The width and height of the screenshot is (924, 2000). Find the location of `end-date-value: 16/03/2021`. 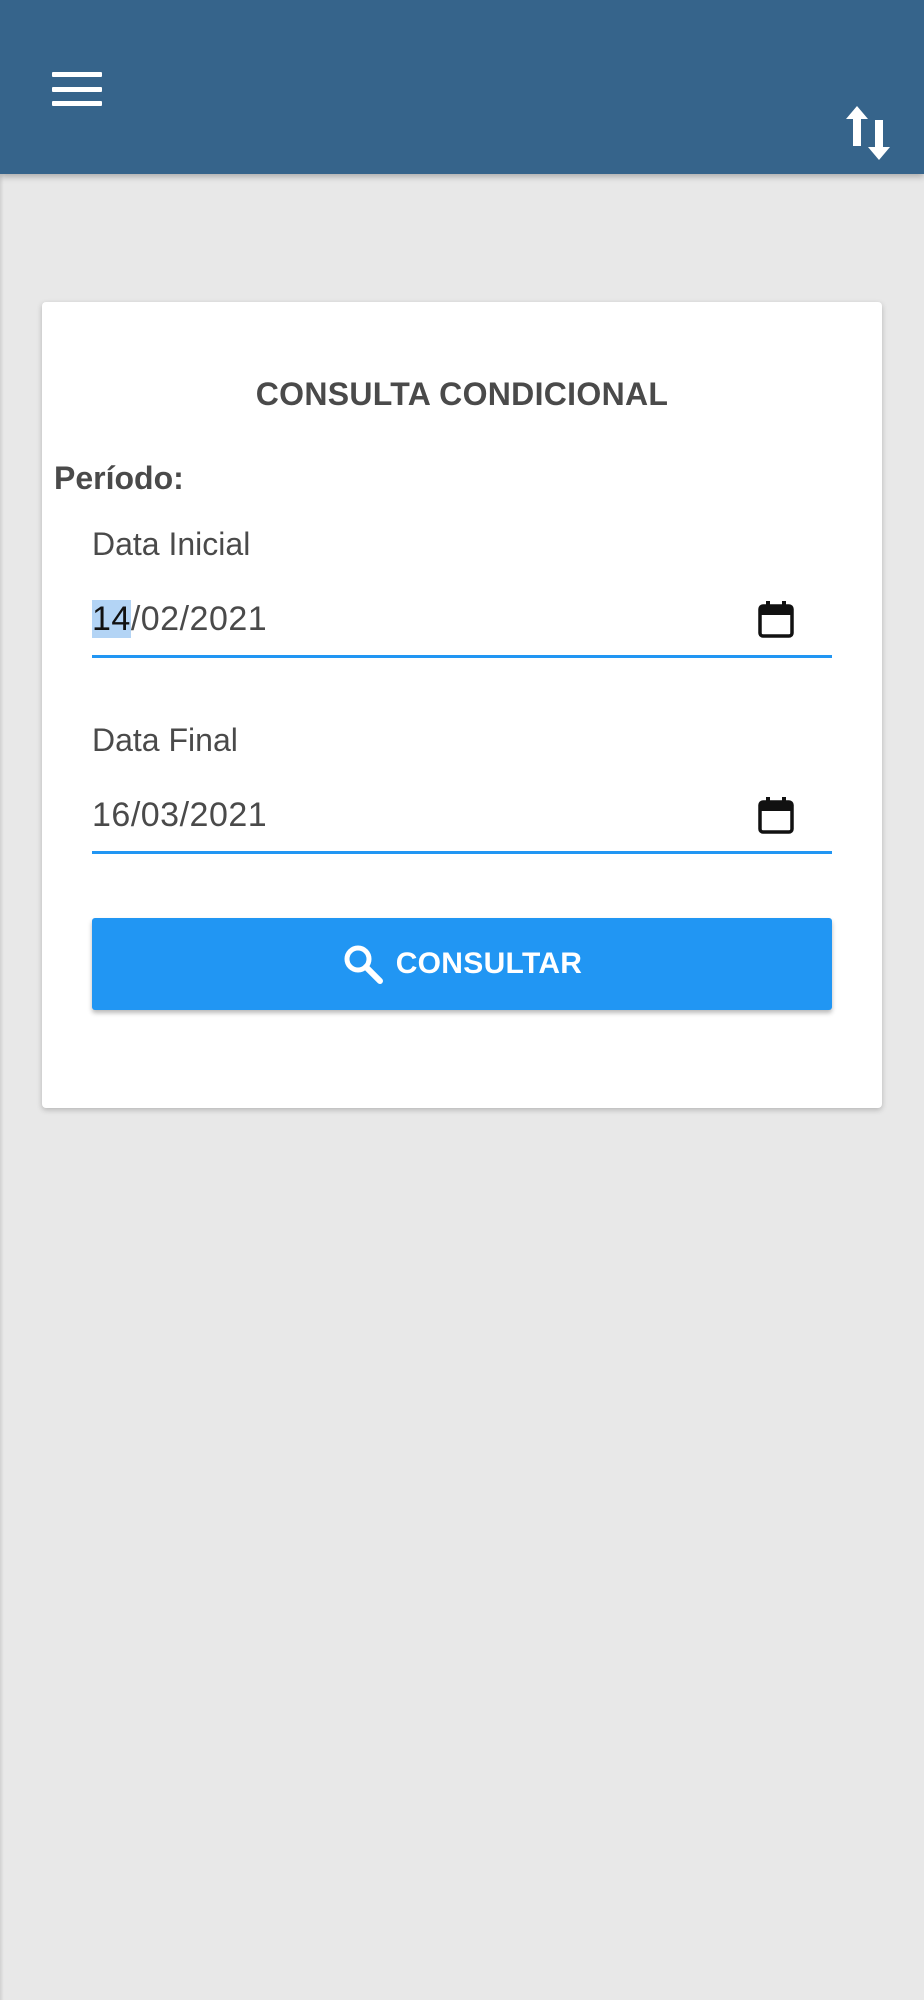

end-date-value: 16/03/2021 is located at coordinates (180, 815).